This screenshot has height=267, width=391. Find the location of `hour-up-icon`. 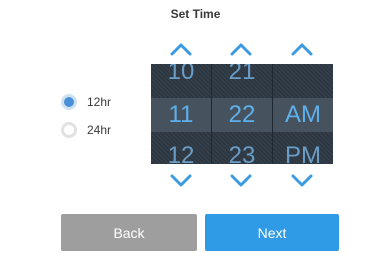

hour-up-icon is located at coordinates (181, 49).